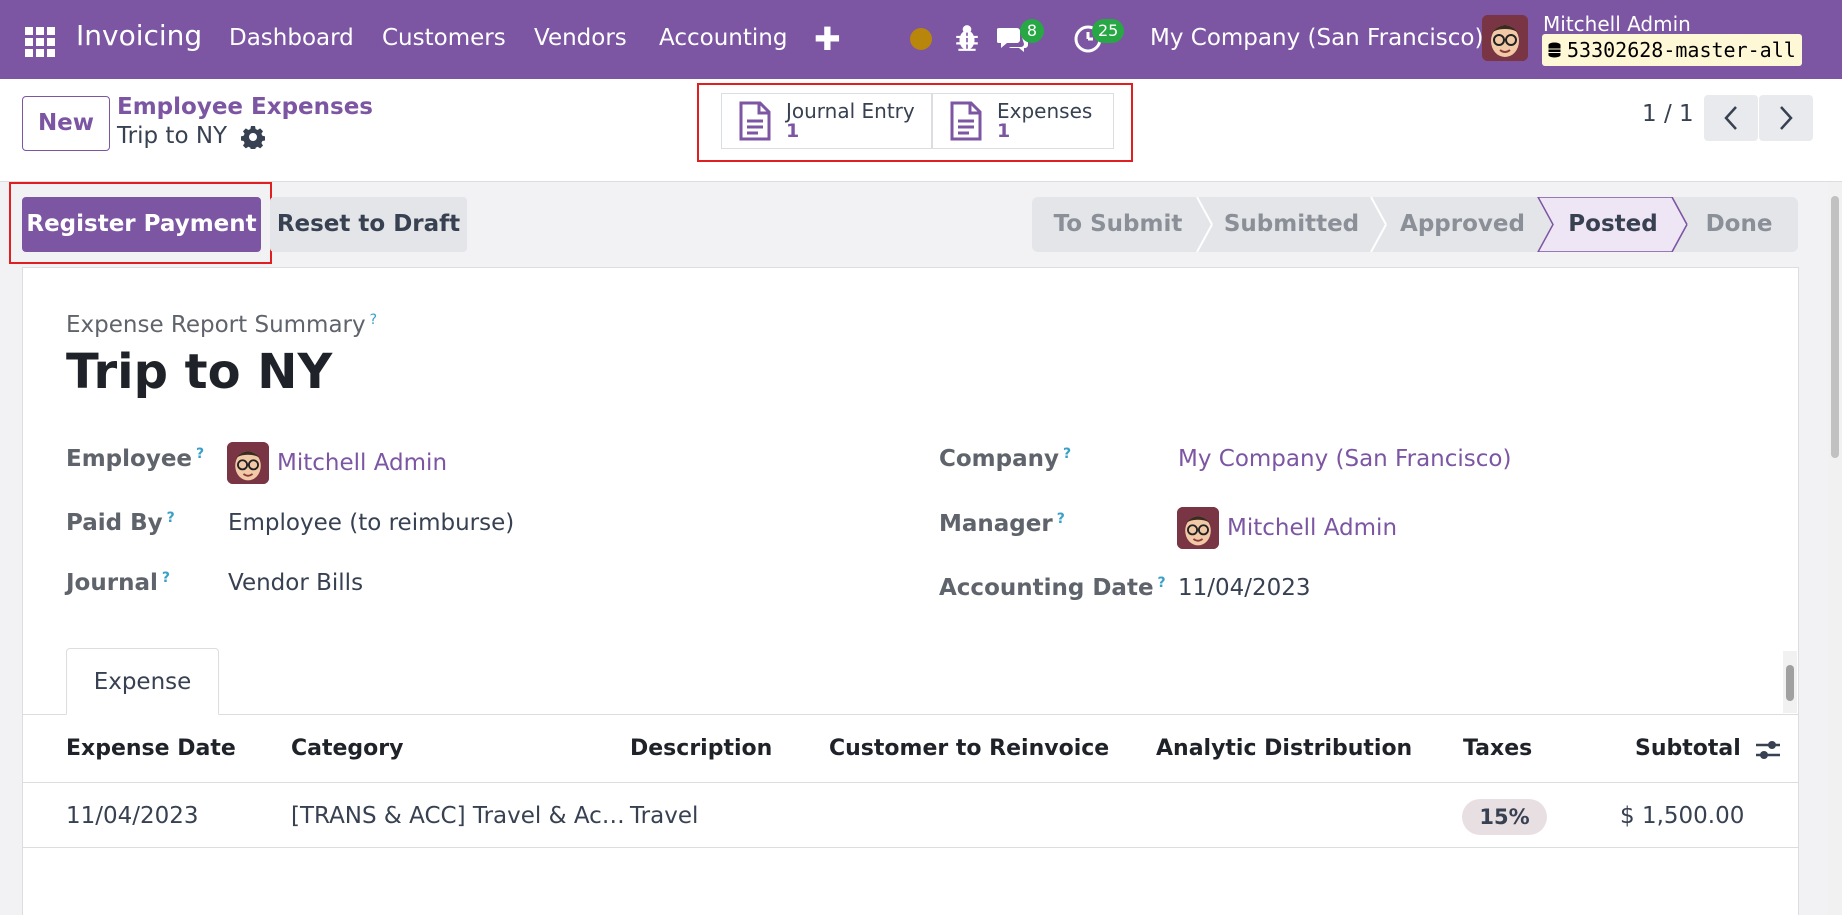 Image resolution: width=1842 pixels, height=915 pixels. I want to click on messages-count-badge: 8, so click(1032, 31).